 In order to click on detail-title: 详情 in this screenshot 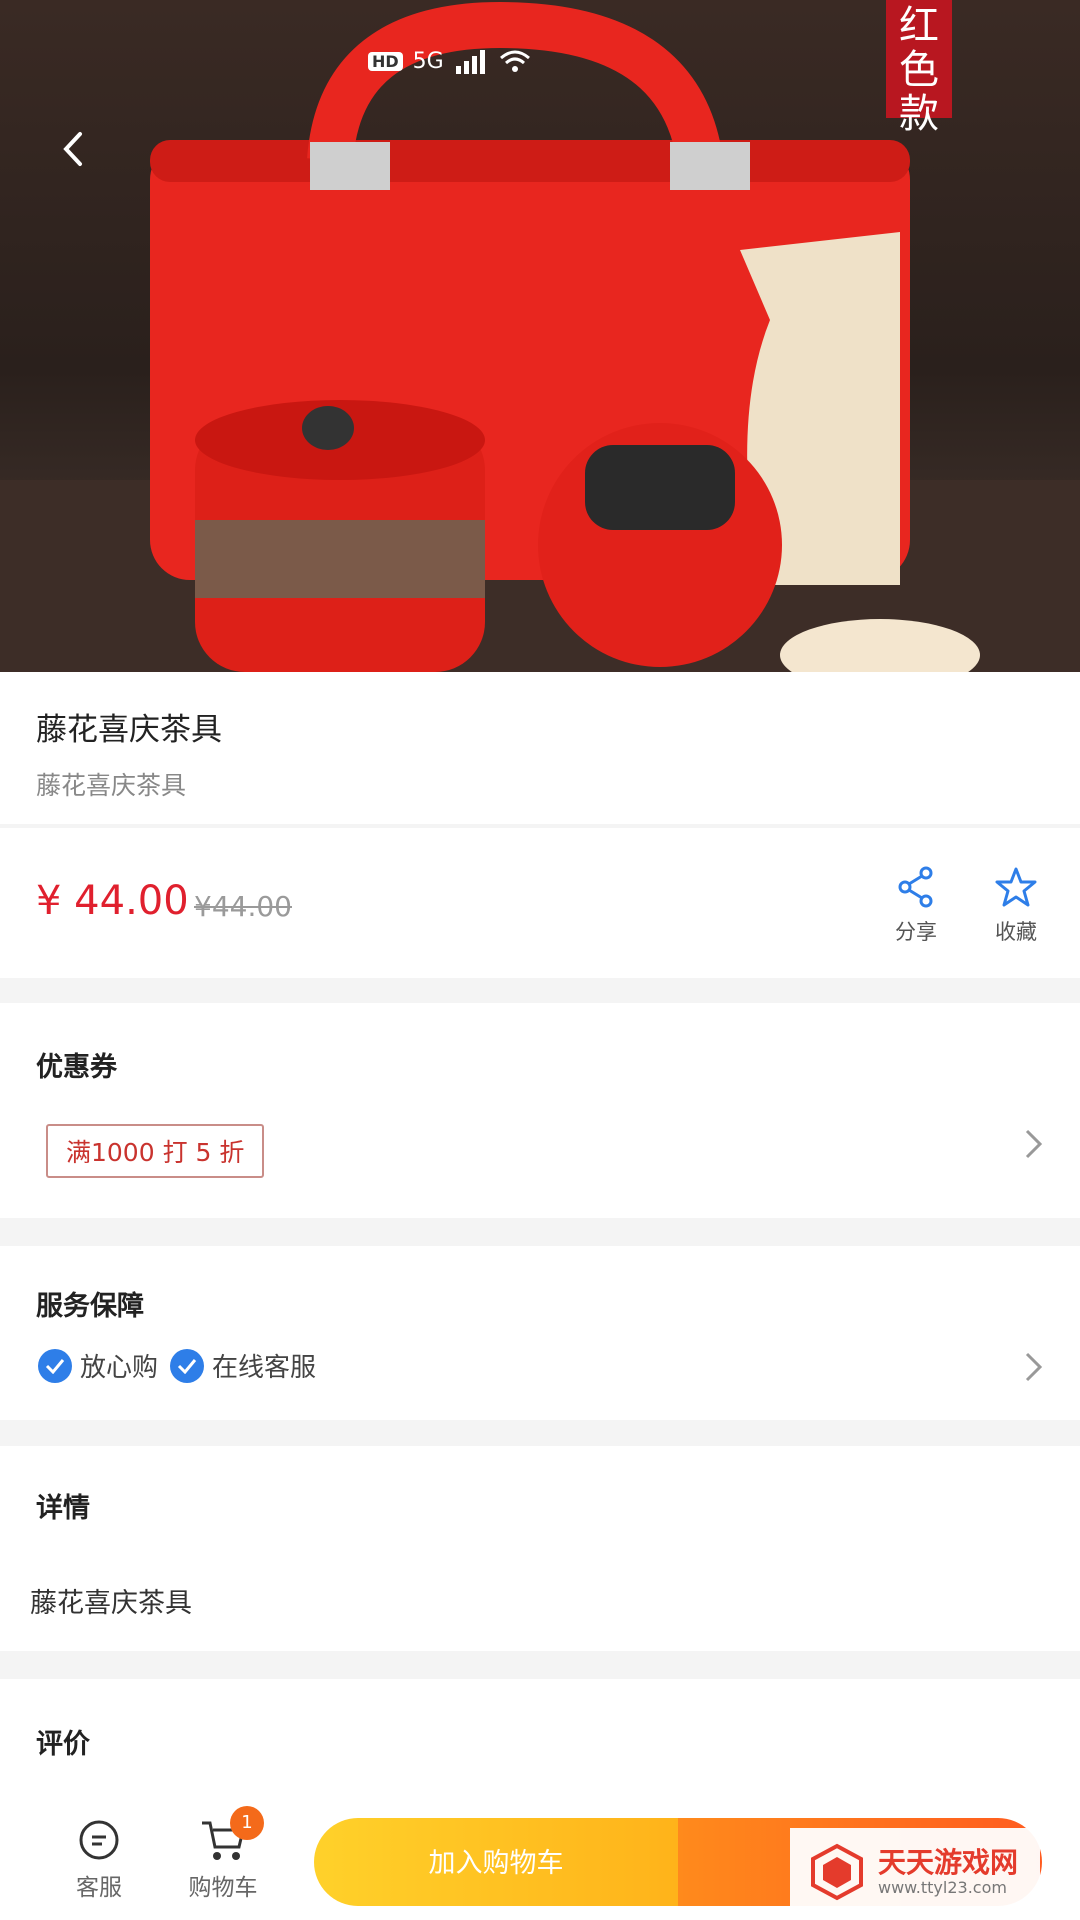, I will do `click(63, 1508)`.